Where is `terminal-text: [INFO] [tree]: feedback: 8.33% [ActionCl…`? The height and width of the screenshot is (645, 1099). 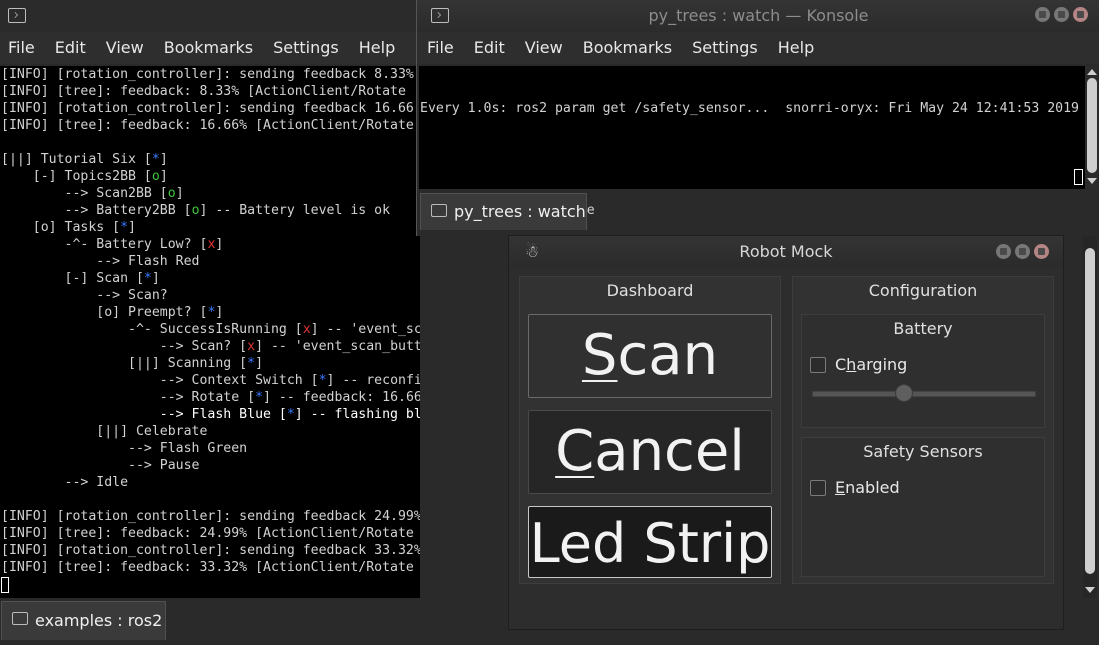 terminal-text: [INFO] [tree]: feedback: 8.33% [ActionCl… is located at coordinates (203, 91).